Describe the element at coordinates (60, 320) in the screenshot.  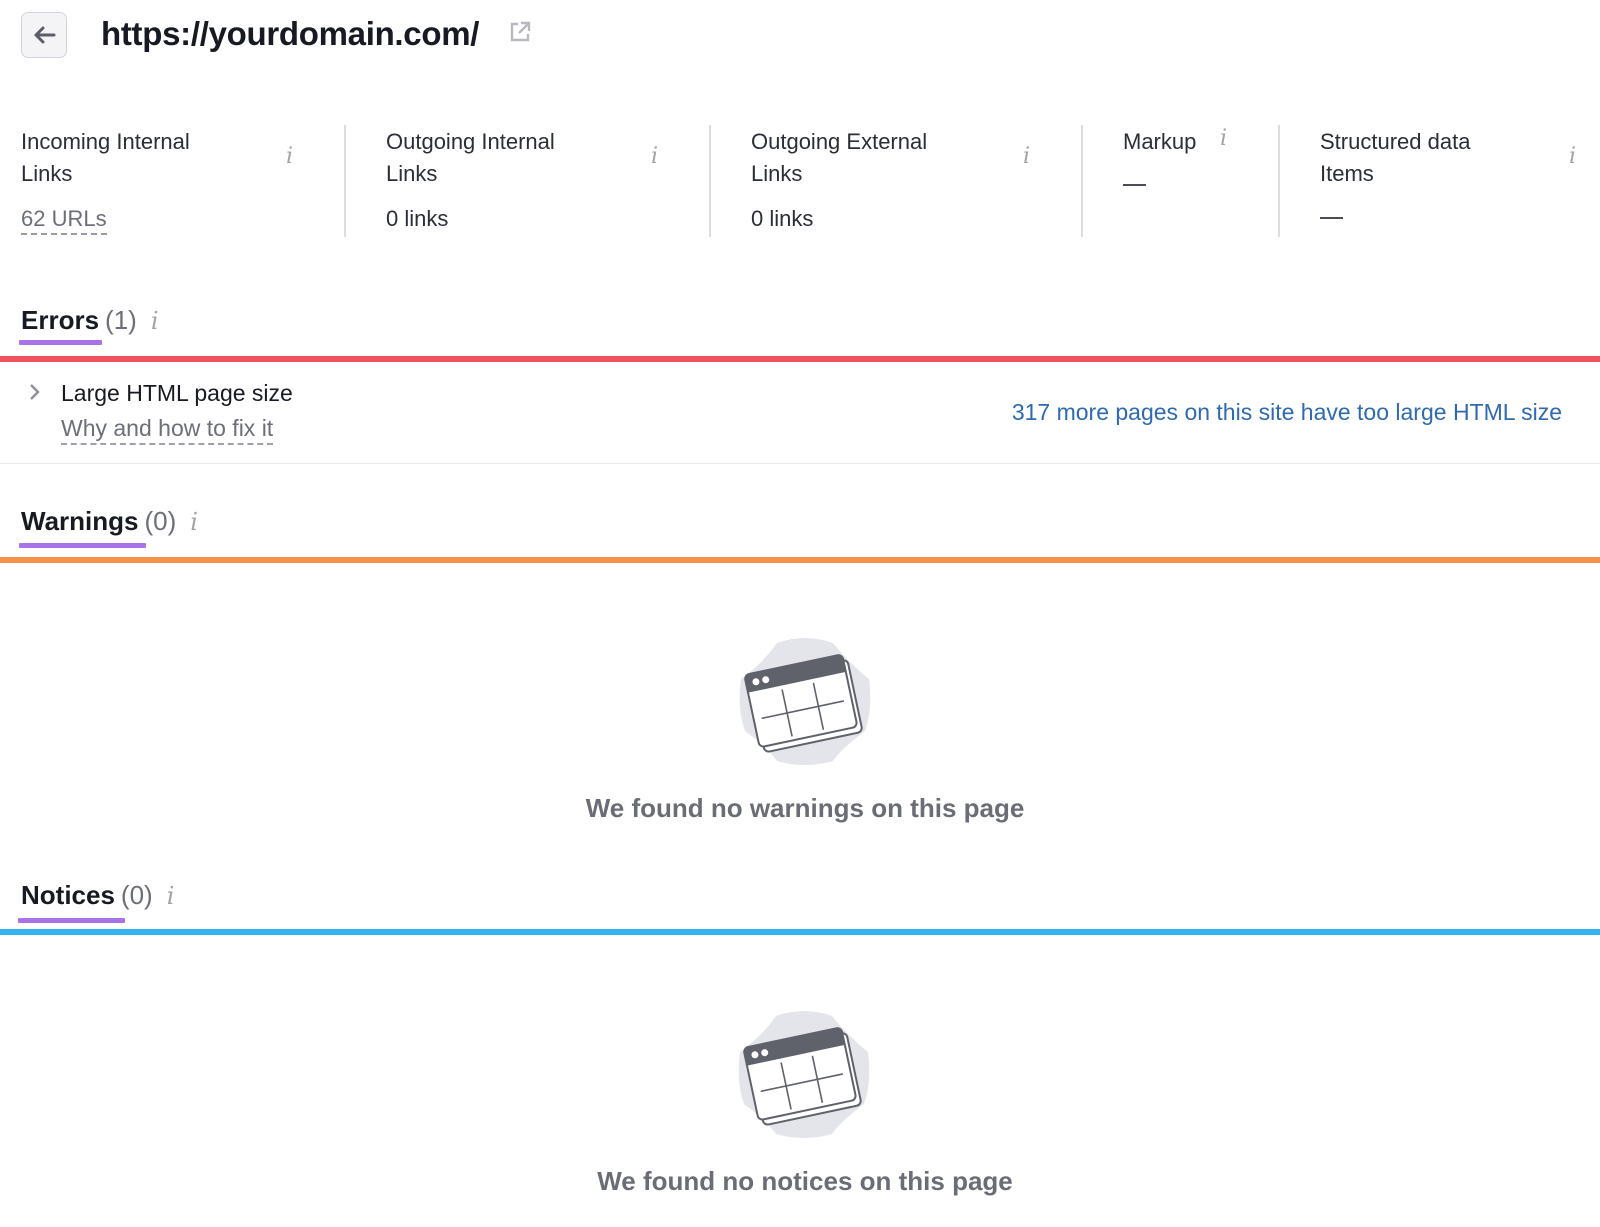
I see `section-title: Errors` at that location.